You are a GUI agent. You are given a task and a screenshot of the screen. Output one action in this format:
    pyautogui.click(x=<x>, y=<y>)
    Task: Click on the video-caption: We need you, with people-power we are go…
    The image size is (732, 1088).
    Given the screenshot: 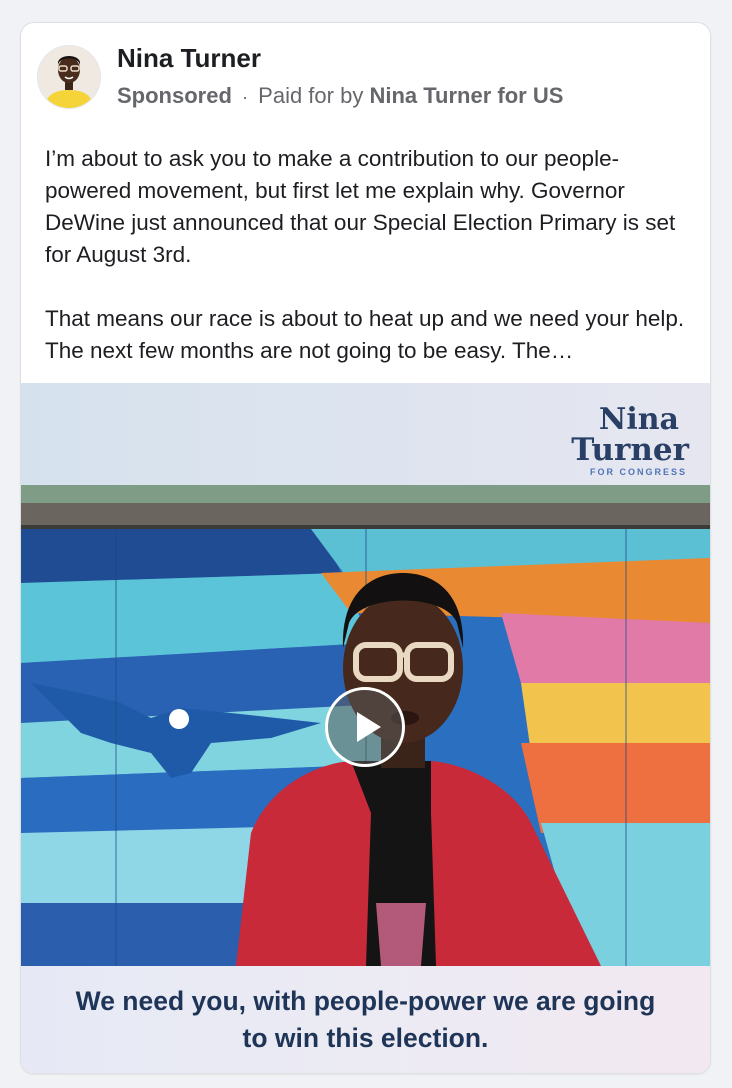 What is the action you would take?
    pyautogui.click(x=365, y=1019)
    